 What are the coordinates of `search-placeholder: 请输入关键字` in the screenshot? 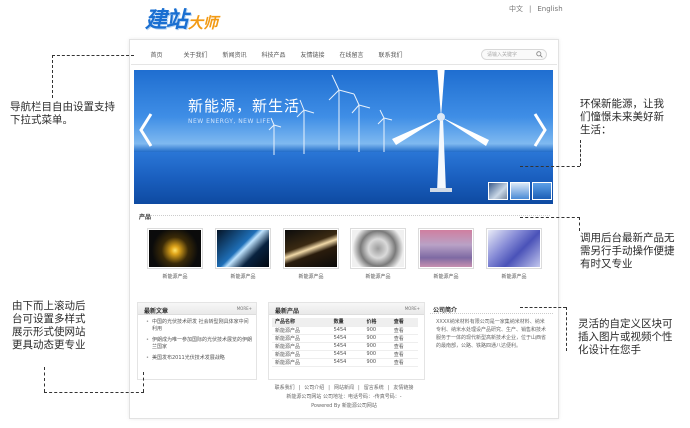 It's located at (502, 55).